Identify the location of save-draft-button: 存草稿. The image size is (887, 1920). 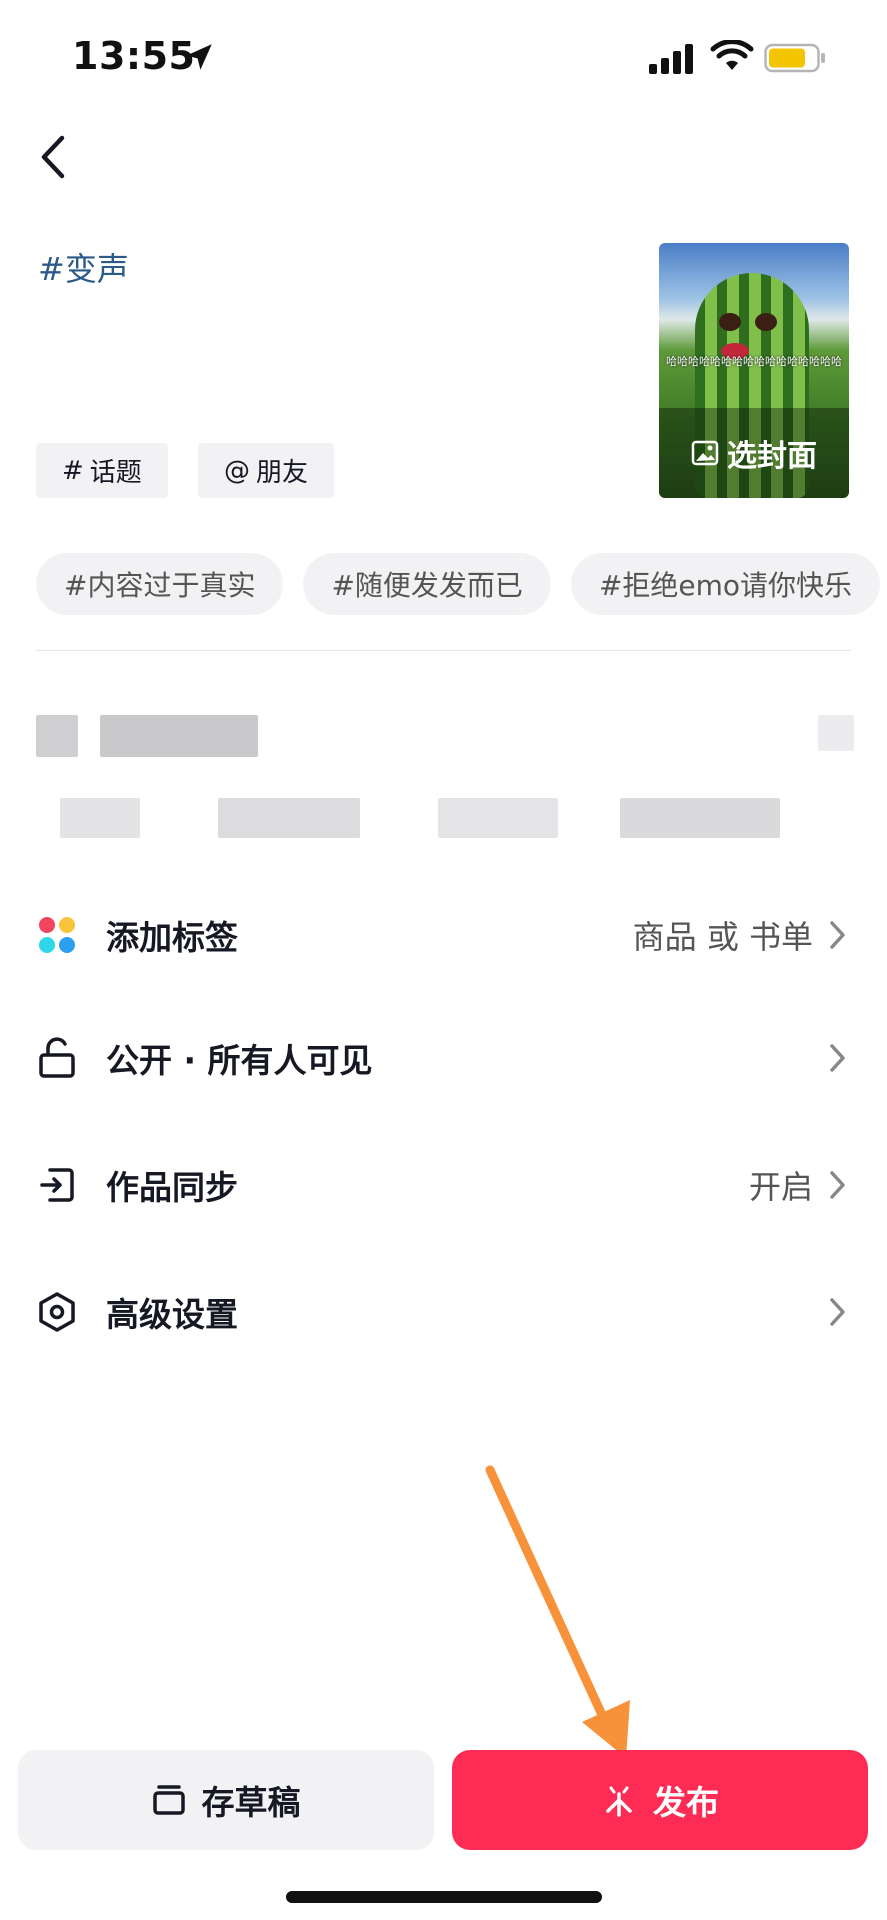
(226, 1800).